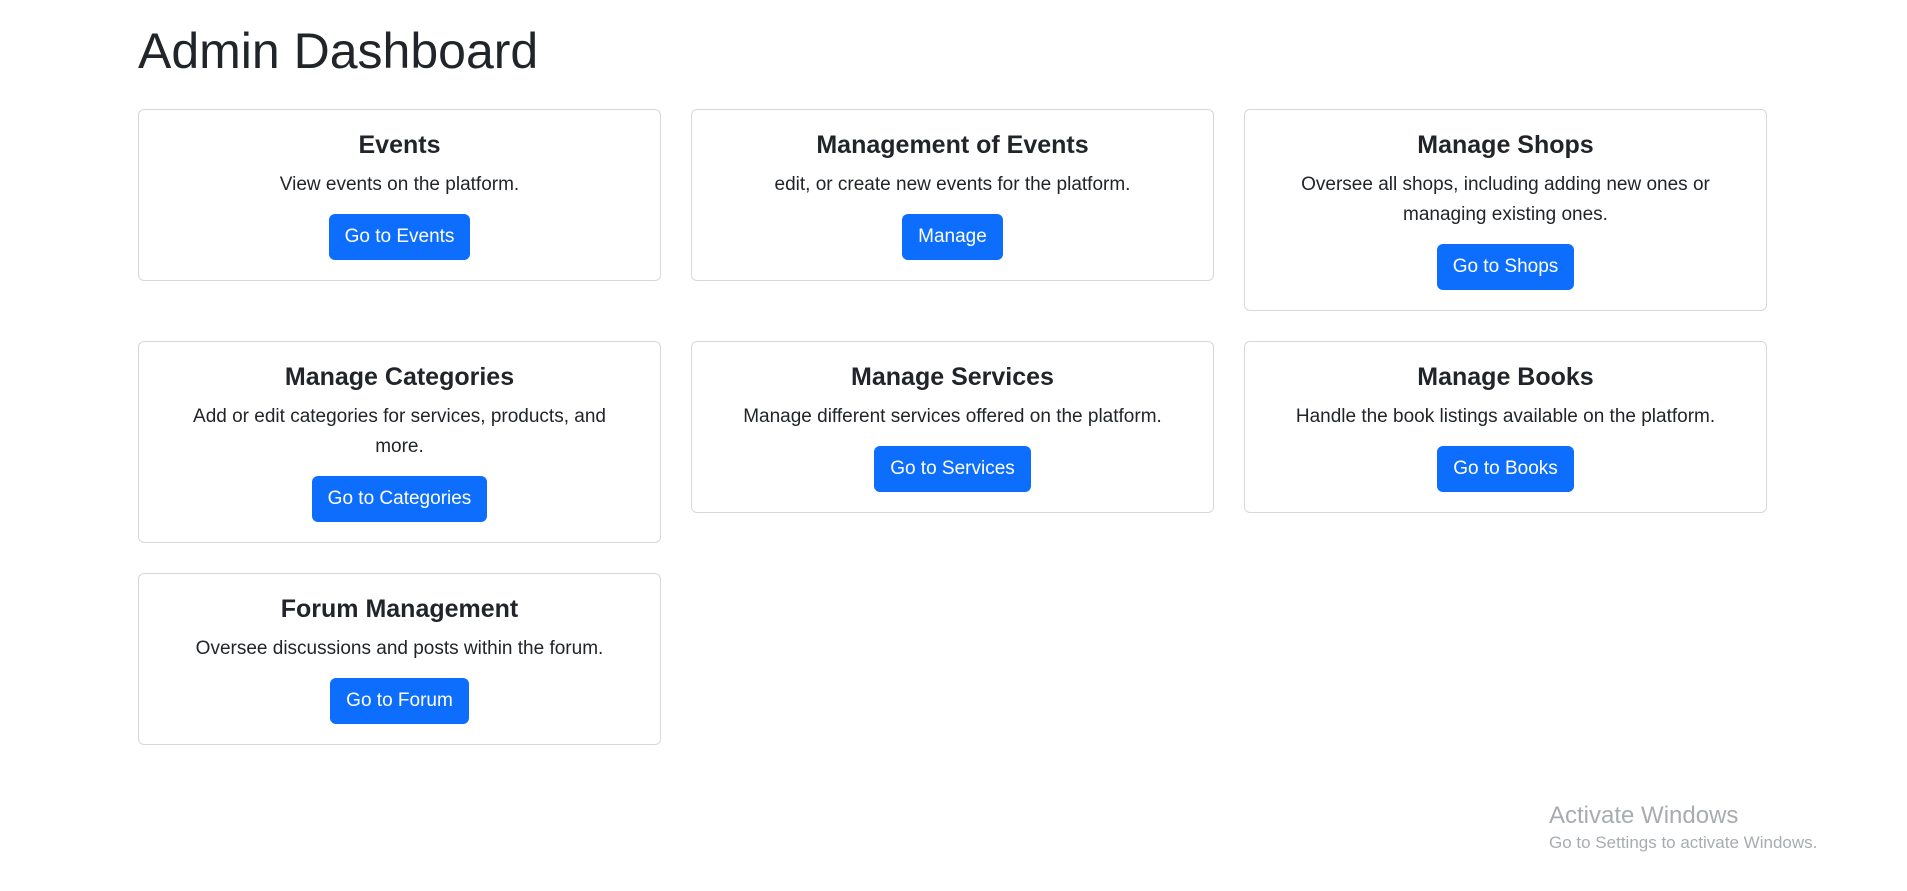 This screenshot has height=891, width=1907. What do you see at coordinates (399, 237) in the screenshot?
I see `go-to-events-button: Go to Events` at bounding box center [399, 237].